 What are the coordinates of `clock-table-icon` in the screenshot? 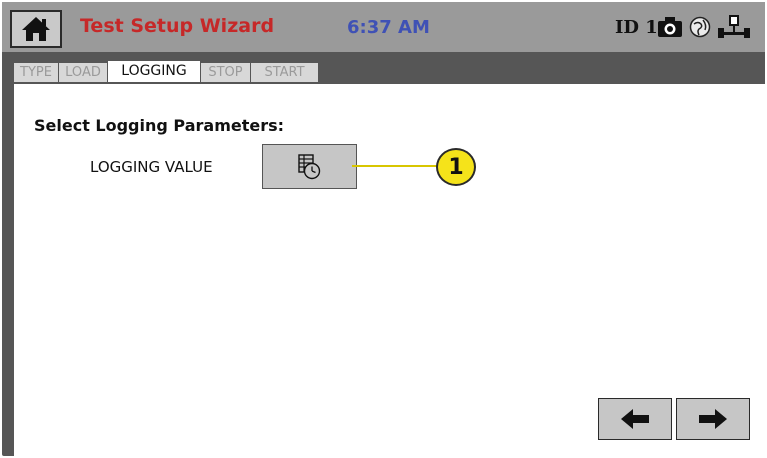 It's located at (308, 166).